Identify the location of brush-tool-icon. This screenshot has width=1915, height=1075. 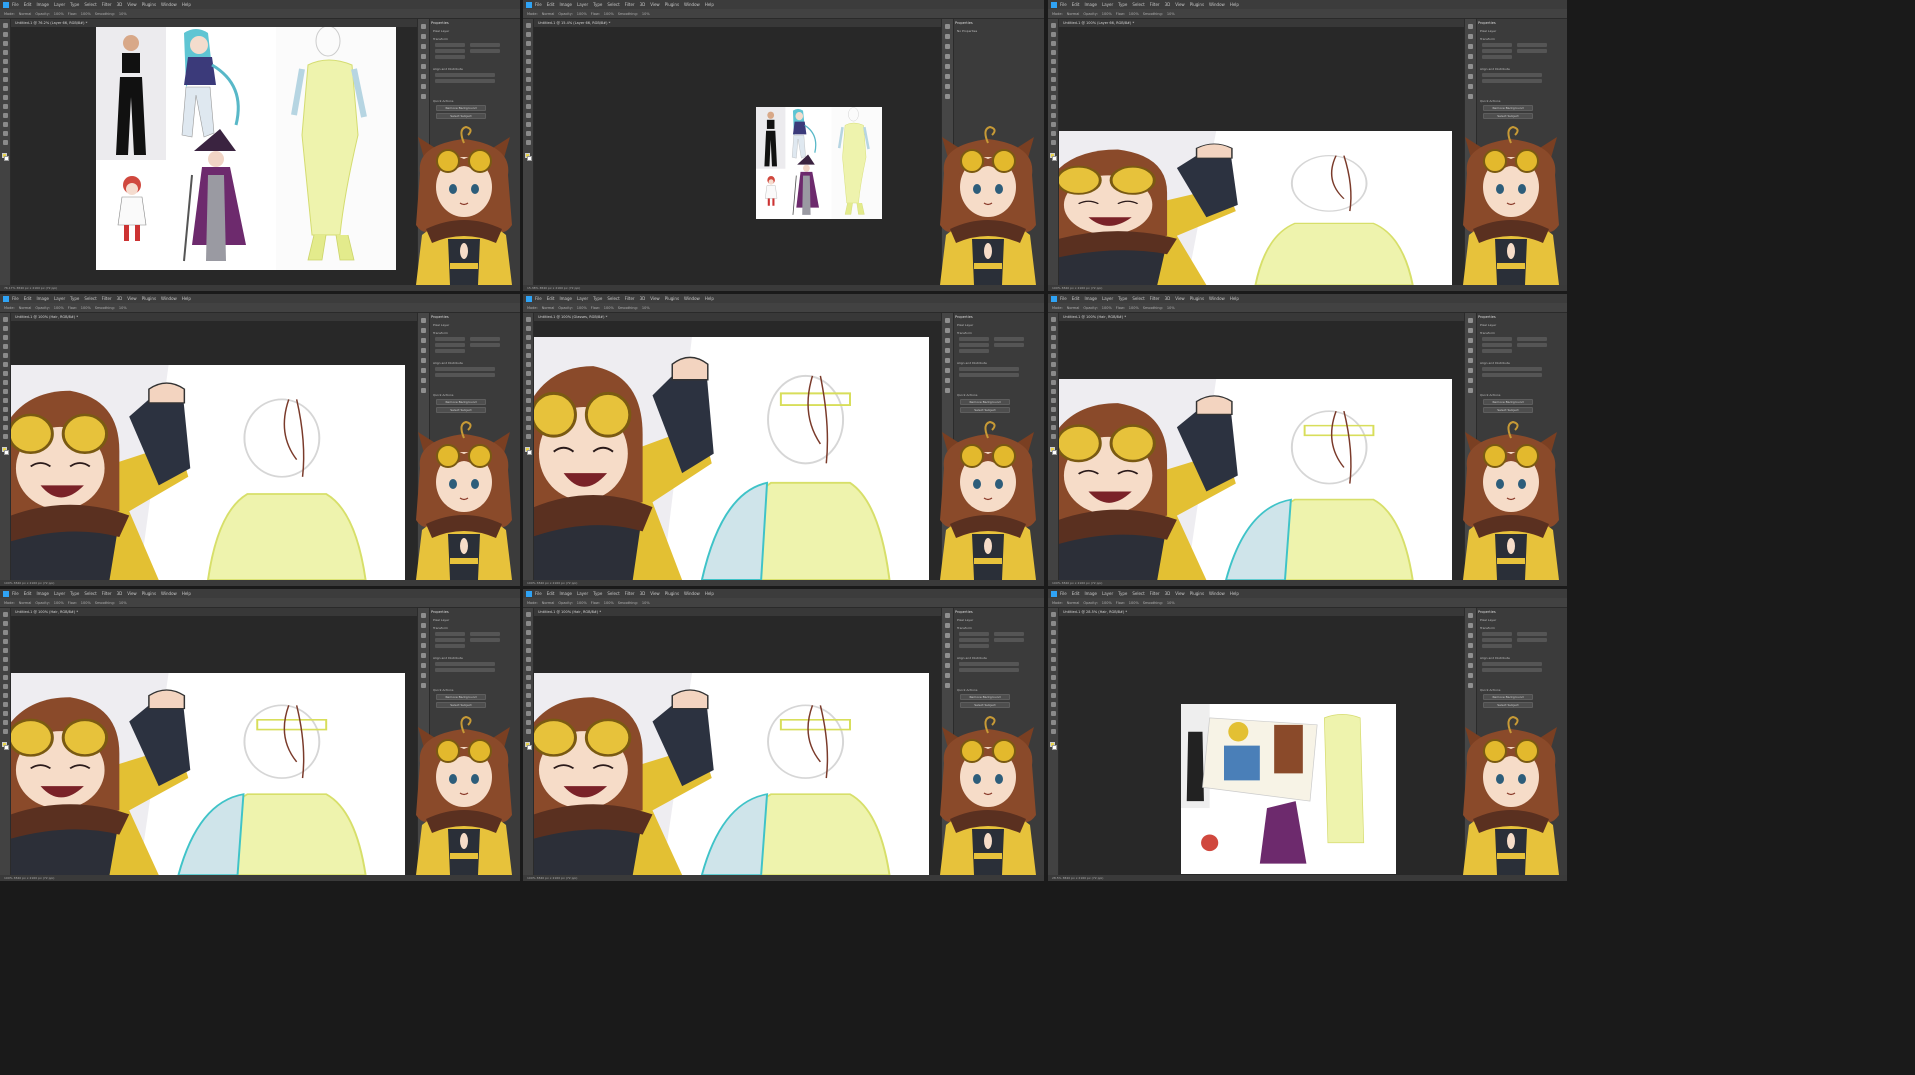
(528, 373).